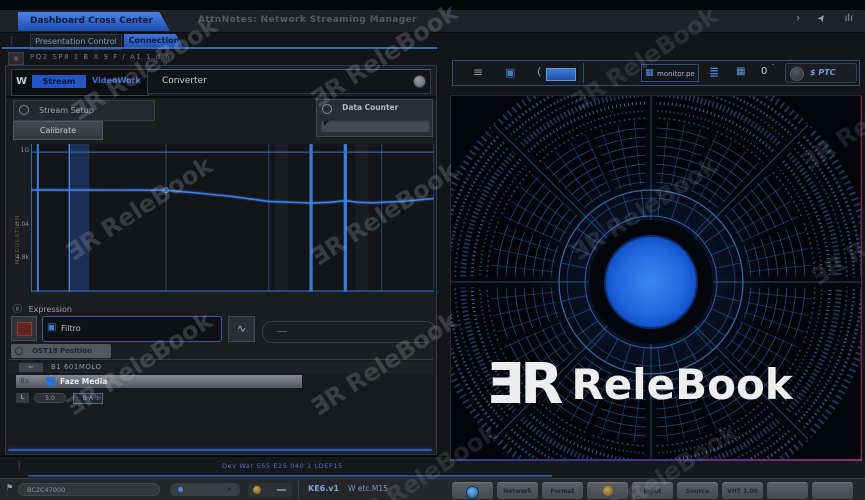 The image size is (865, 500). What do you see at coordinates (370, 107) in the screenshot?
I see `data-counter-label: Data Counter` at bounding box center [370, 107].